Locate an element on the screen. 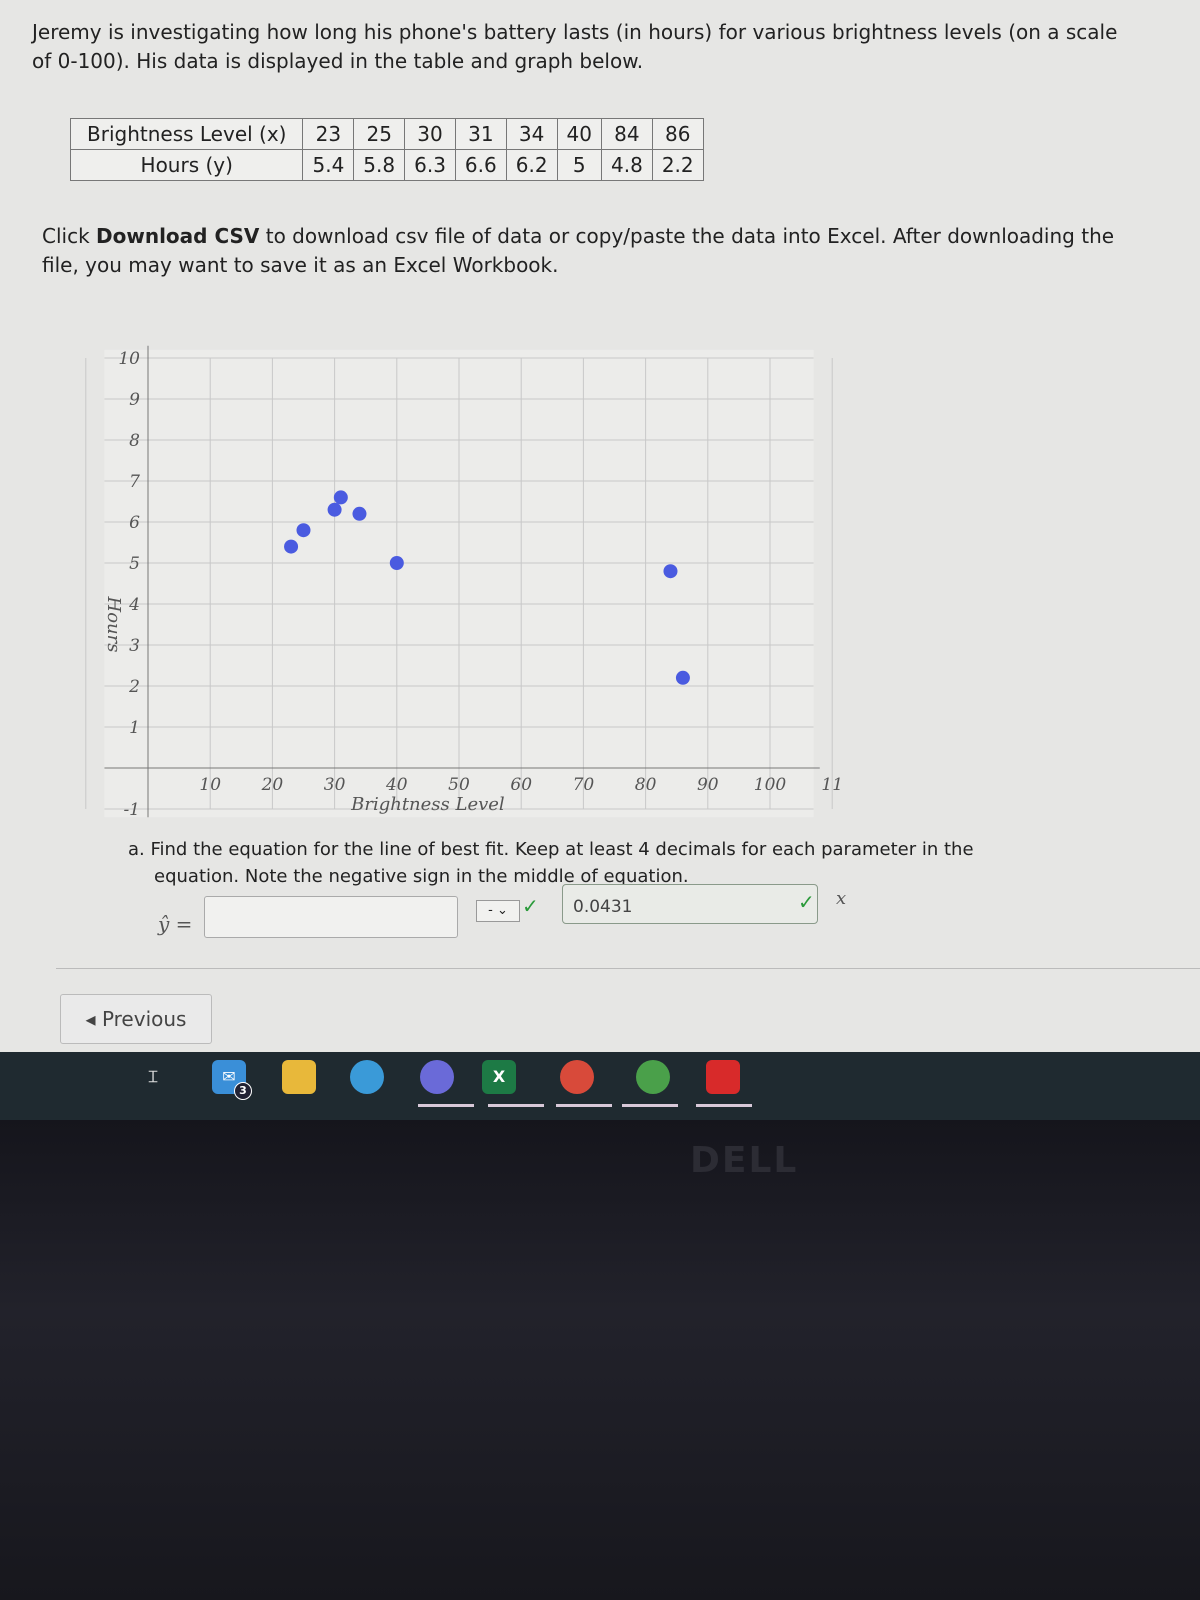 The height and width of the screenshot is (1600, 1200). table-cell: 84 is located at coordinates (627, 134).